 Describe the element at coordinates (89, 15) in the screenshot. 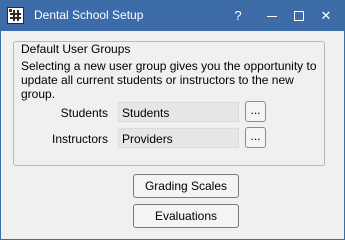

I see `window-title: Dental School Setup` at that location.